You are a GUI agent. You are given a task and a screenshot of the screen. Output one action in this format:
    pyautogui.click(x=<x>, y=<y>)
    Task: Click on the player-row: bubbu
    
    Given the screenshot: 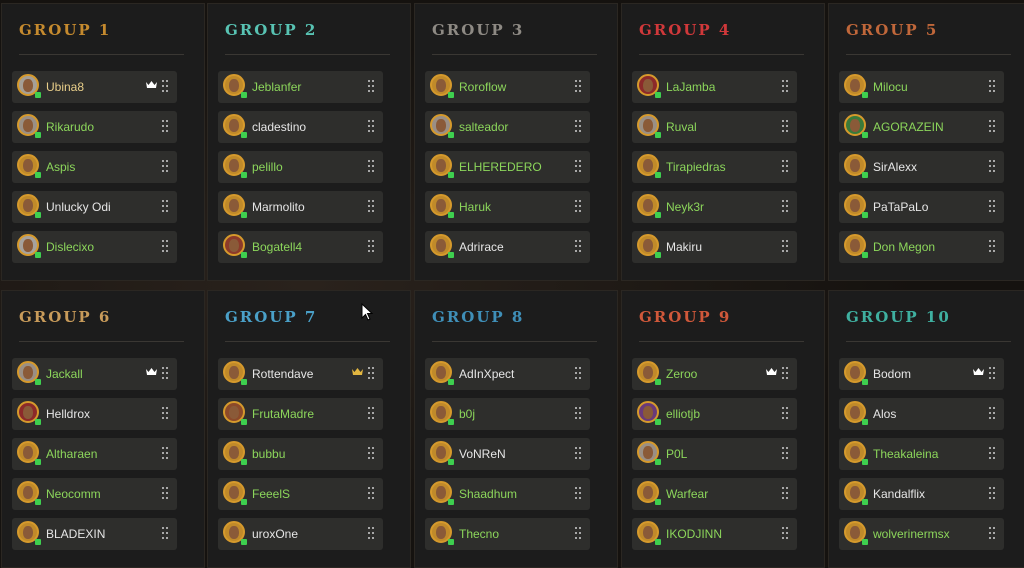 What is the action you would take?
    pyautogui.click(x=300, y=454)
    